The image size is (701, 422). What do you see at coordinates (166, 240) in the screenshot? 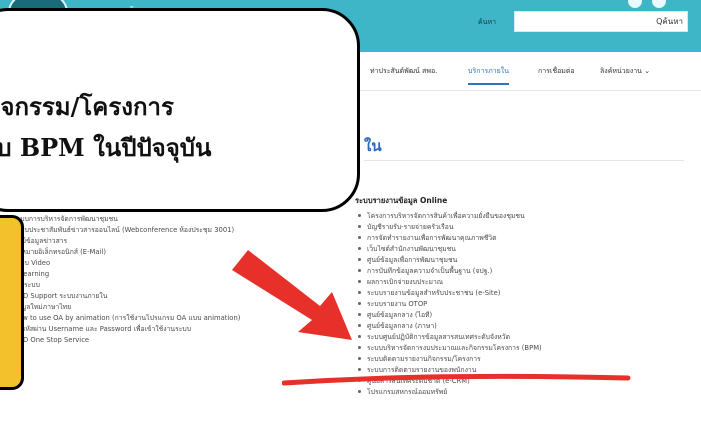
I see `list-item: ศูนย์ข้อมูลข่าวสาร` at bounding box center [166, 240].